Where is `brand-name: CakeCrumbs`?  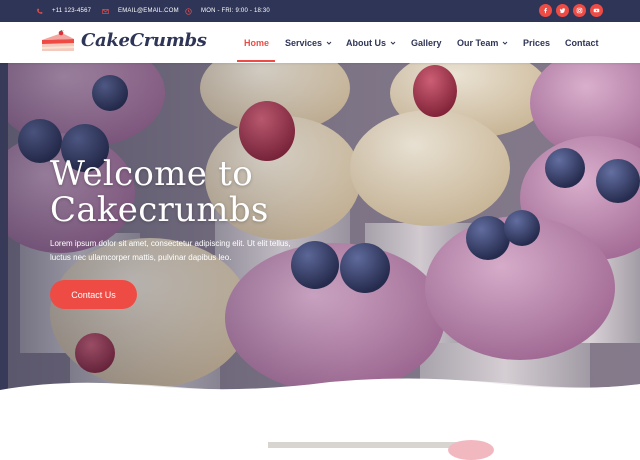 brand-name: CakeCrumbs is located at coordinates (144, 40).